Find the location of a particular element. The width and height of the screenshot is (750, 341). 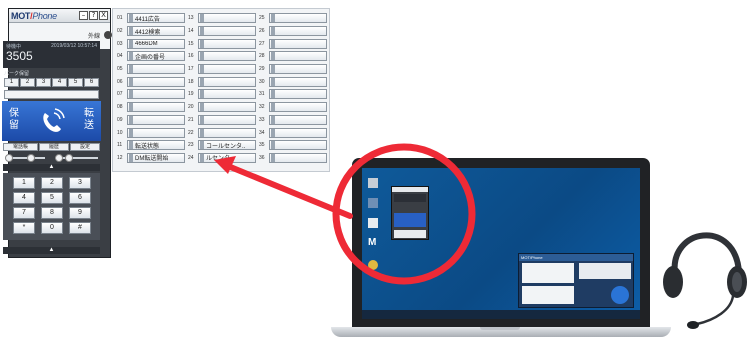

park-slot-1: 1 is located at coordinates (11, 82).